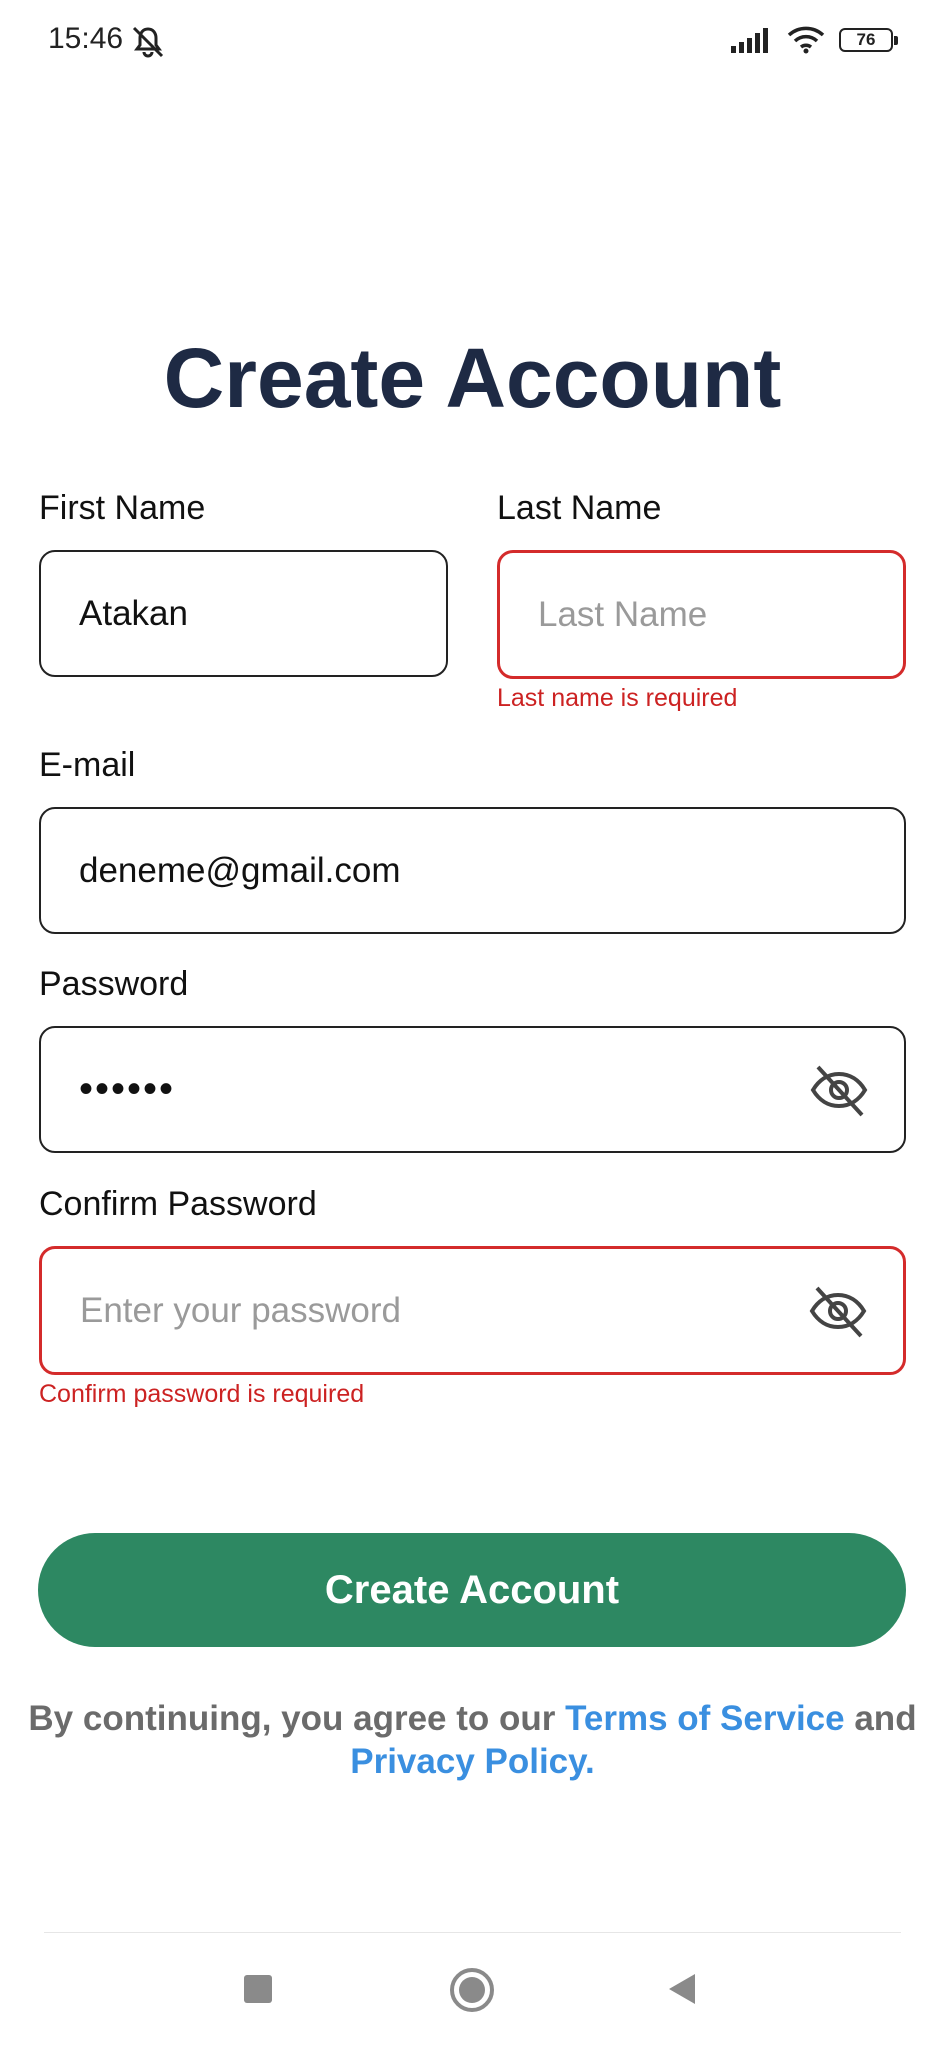  I want to click on status-time: 15:46, so click(86, 38).